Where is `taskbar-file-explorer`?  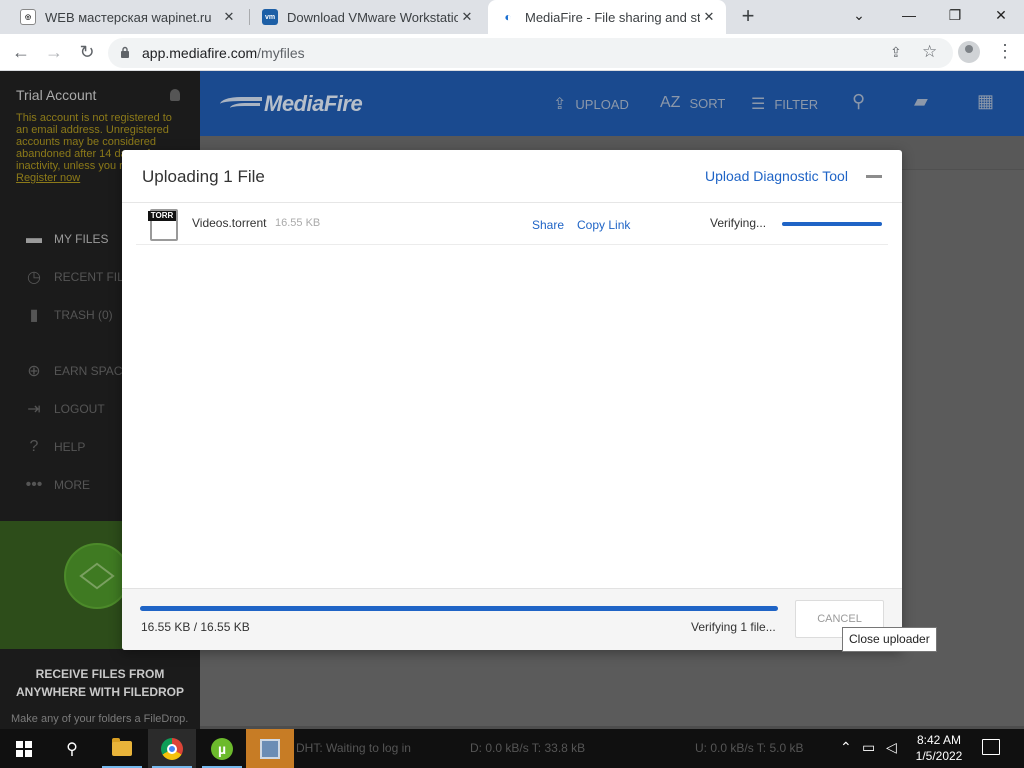
taskbar-file-explorer is located at coordinates (122, 748).